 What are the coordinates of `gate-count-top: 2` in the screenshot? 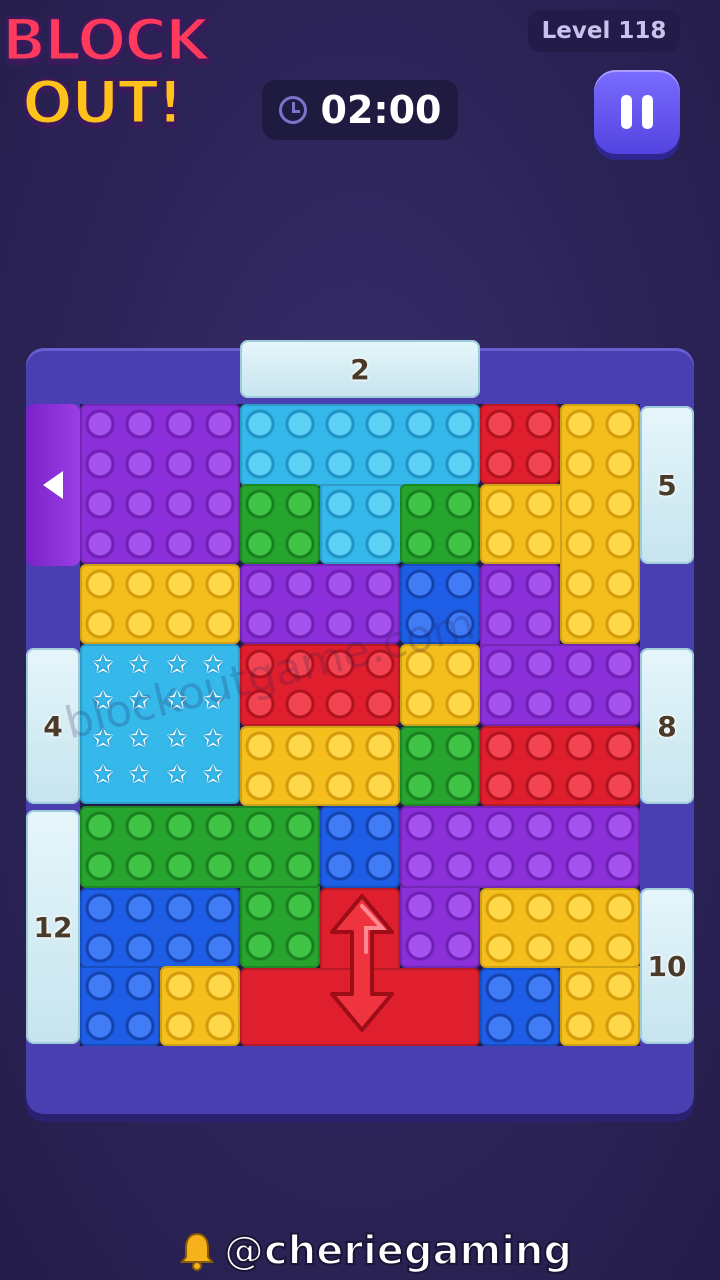 It's located at (360, 369).